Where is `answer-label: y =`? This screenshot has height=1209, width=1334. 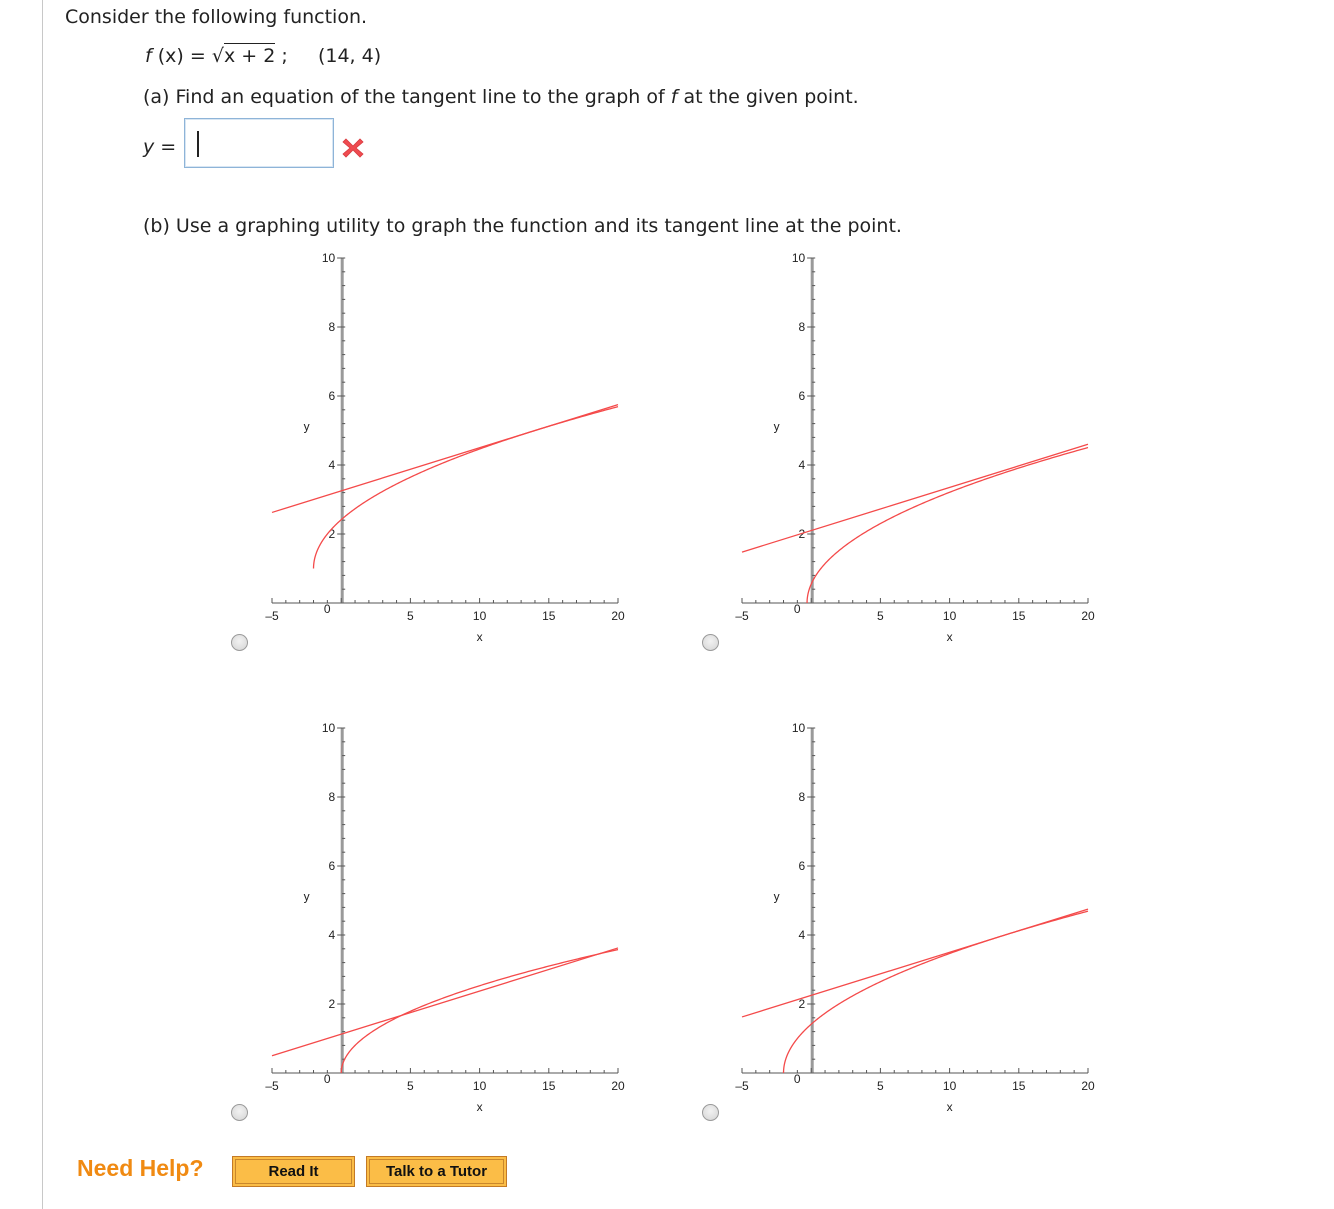
answer-label: y = is located at coordinates (159, 147).